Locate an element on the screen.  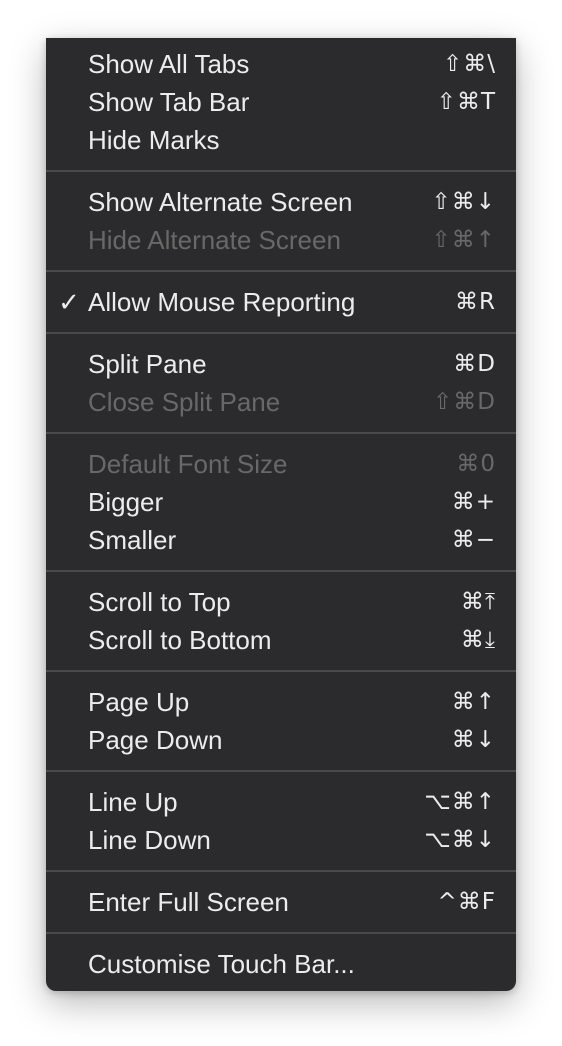
menu-item-shortcut: ⌘↑ is located at coordinates (473, 702).